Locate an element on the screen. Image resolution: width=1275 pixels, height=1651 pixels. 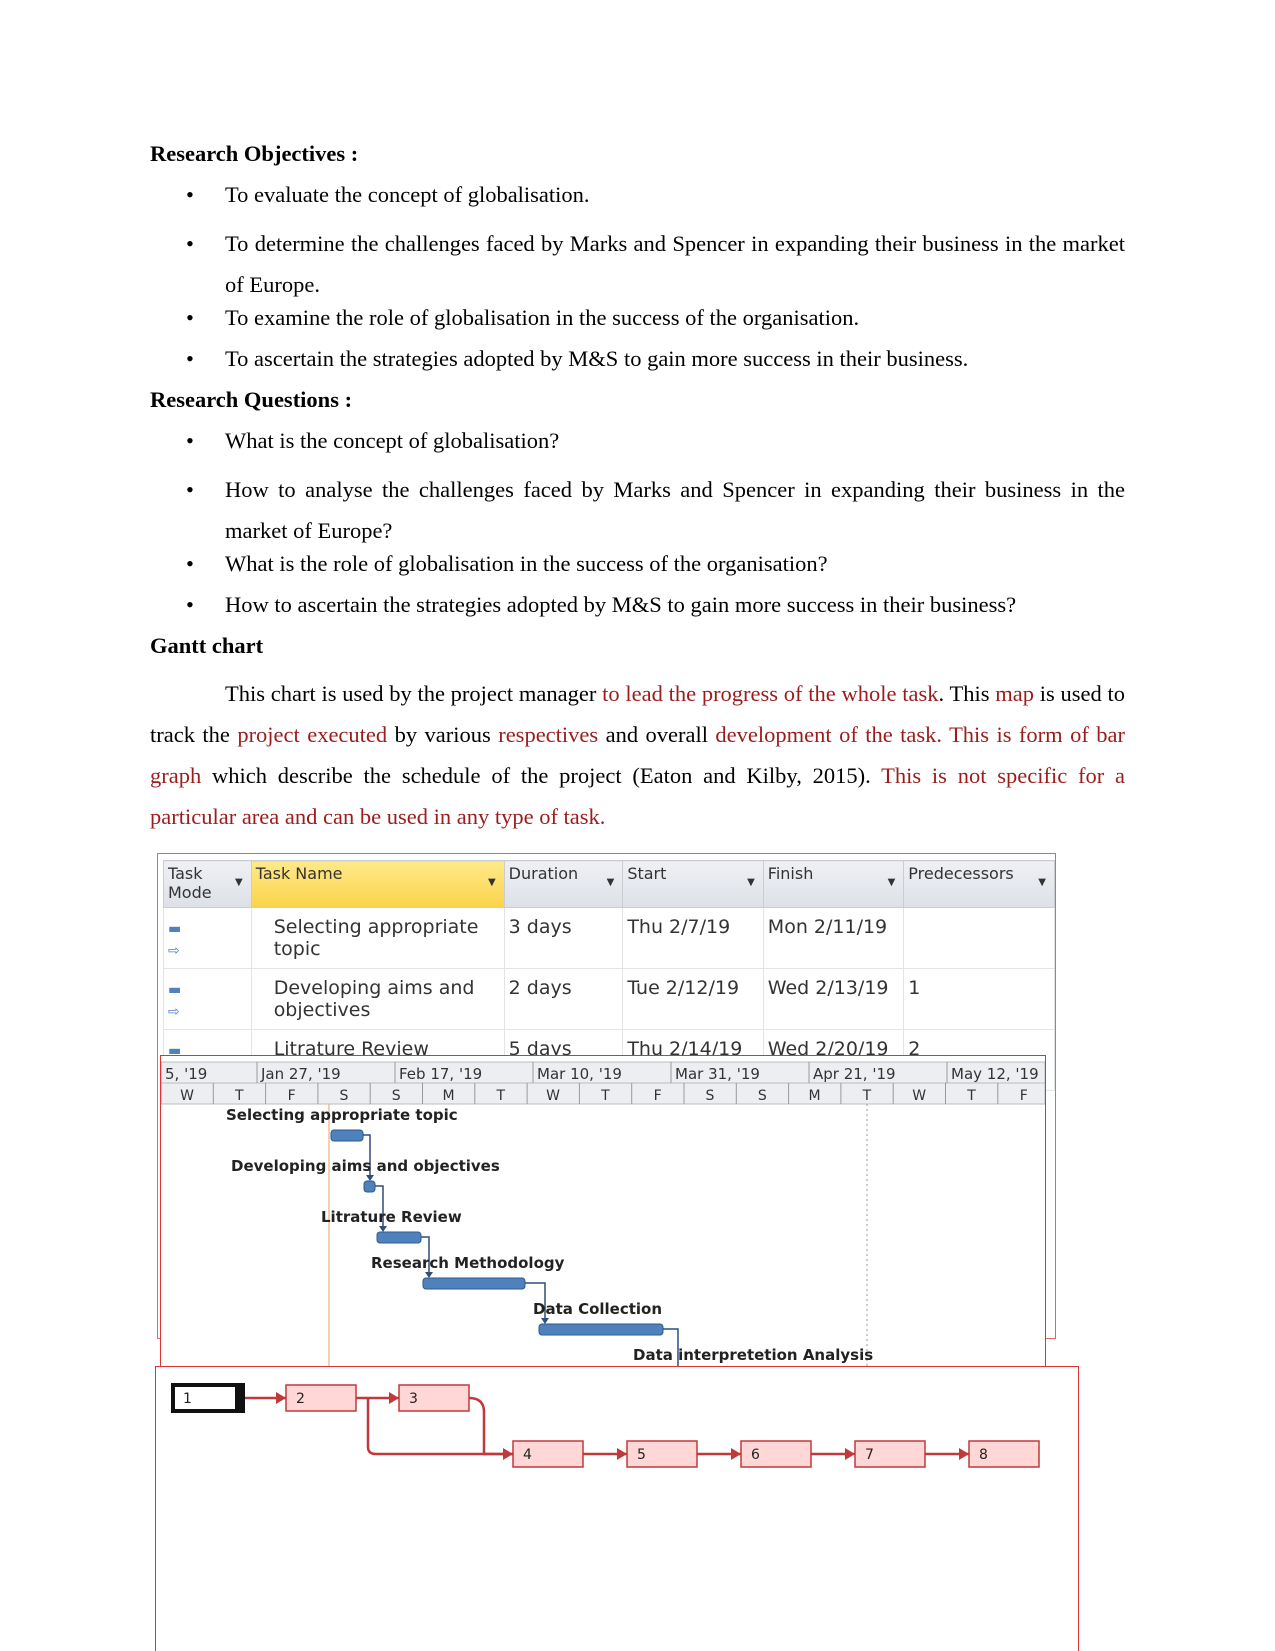
col-finish: Finish ▼ is located at coordinates (833, 884).